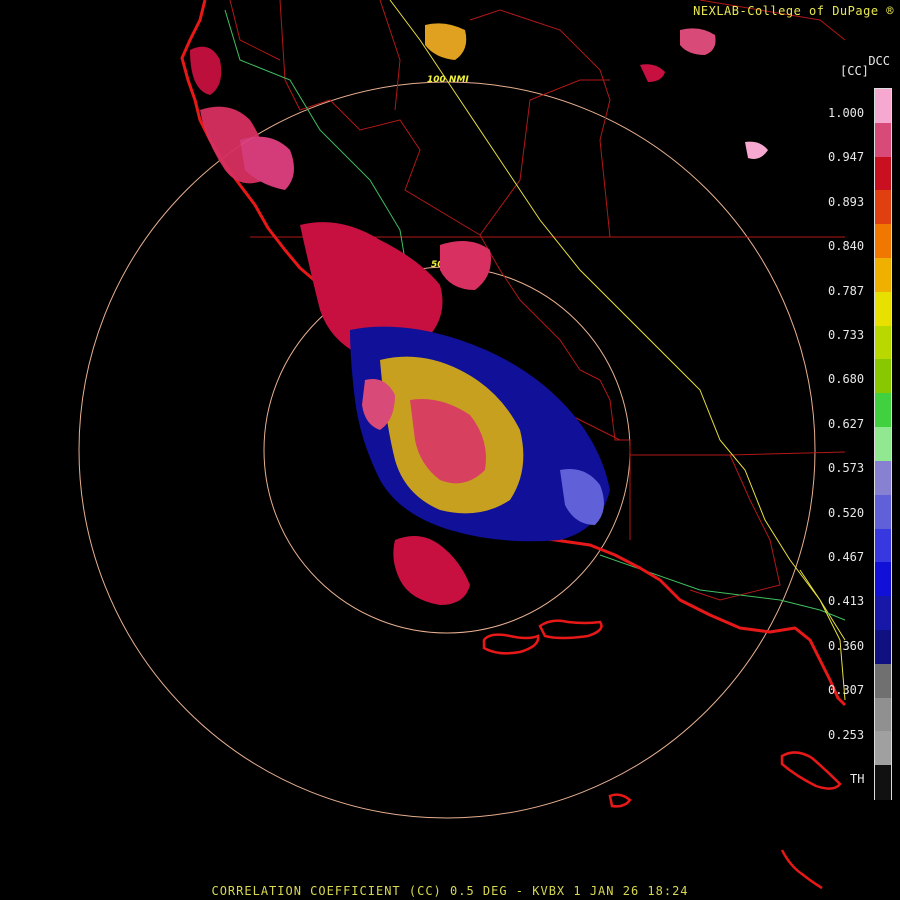  What do you see at coordinates (596, 91) in the screenshot?
I see `echo-northeast` at bounding box center [596, 91].